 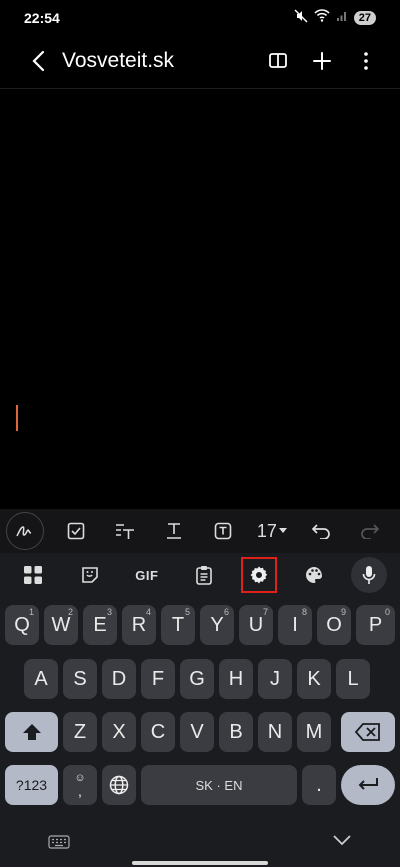 What do you see at coordinates (139, 625) in the screenshot?
I see `key-r: R4` at bounding box center [139, 625].